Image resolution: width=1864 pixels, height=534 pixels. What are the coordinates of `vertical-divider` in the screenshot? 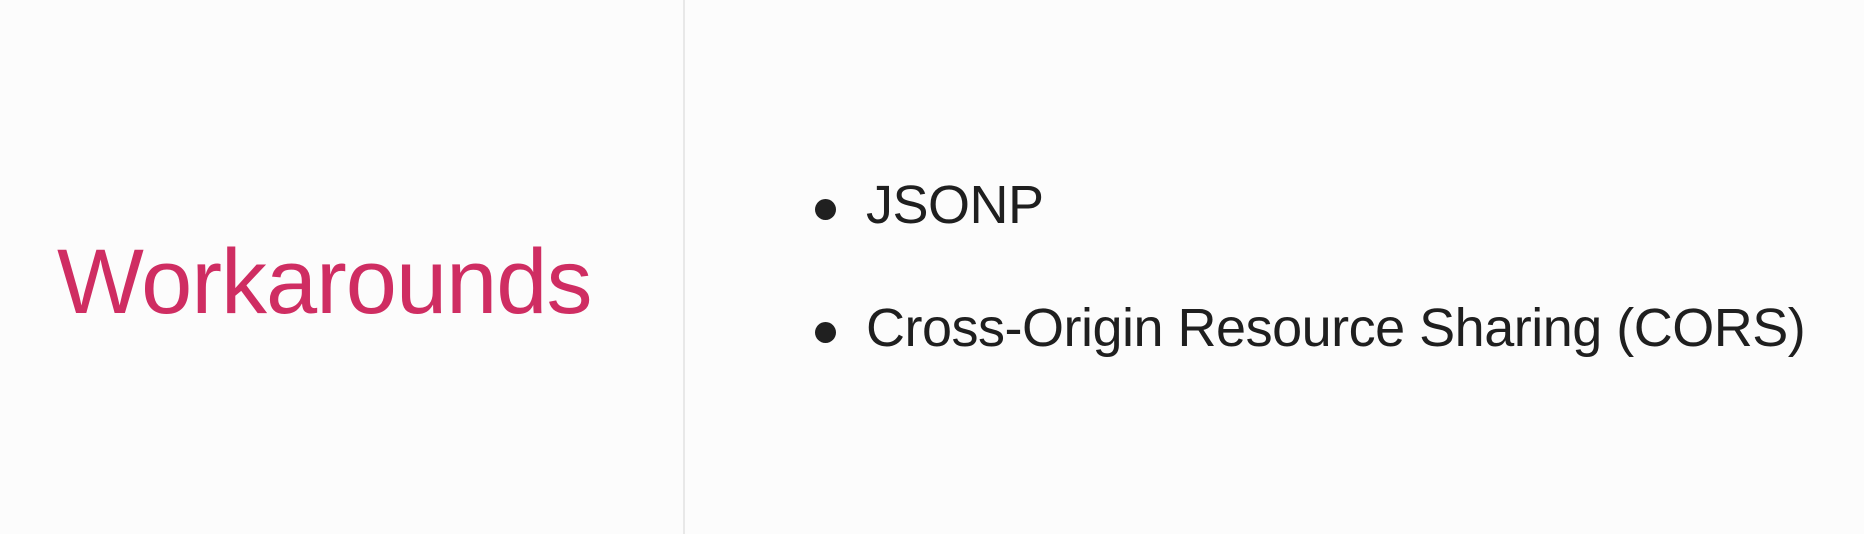 It's located at (684, 267).